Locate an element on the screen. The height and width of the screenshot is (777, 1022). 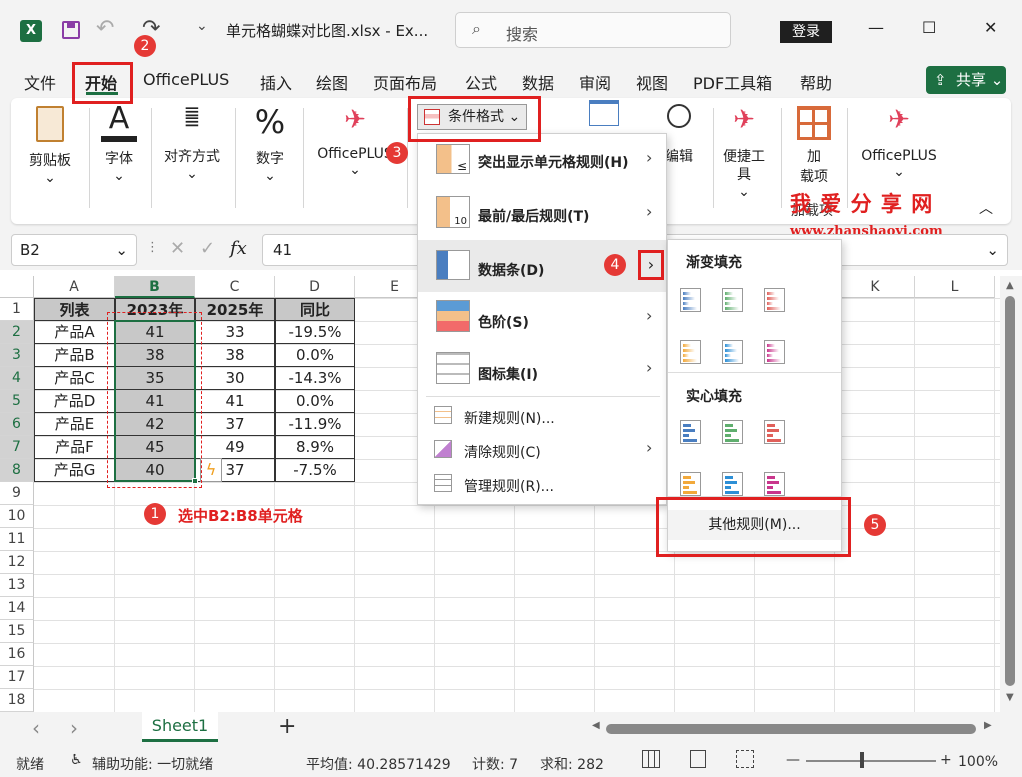
addins-button: 加 载项 is located at coordinates (814, 146).